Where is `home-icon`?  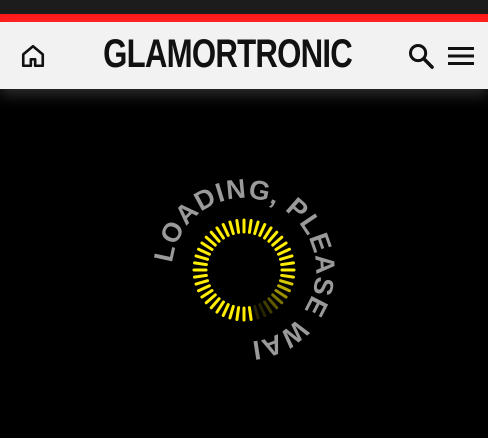 home-icon is located at coordinates (33, 56).